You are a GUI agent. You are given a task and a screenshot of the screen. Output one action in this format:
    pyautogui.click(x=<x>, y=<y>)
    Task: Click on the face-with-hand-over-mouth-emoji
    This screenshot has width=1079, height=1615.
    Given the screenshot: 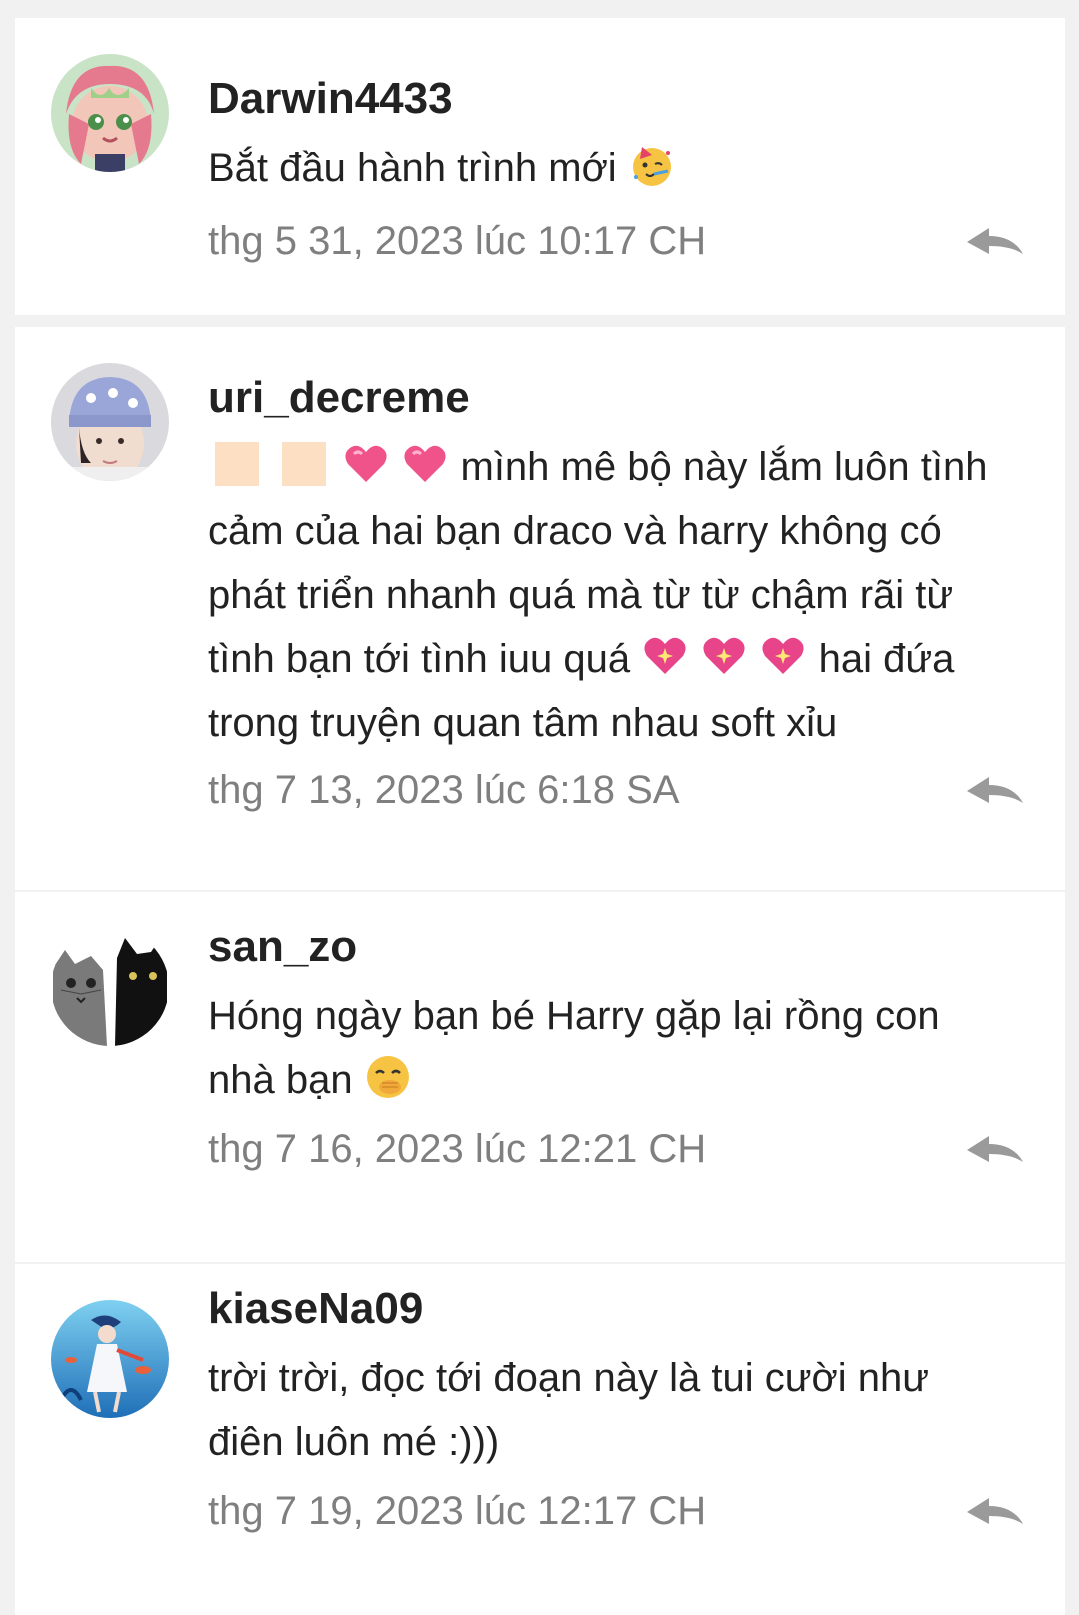 What is the action you would take?
    pyautogui.click(x=387, y=1077)
    